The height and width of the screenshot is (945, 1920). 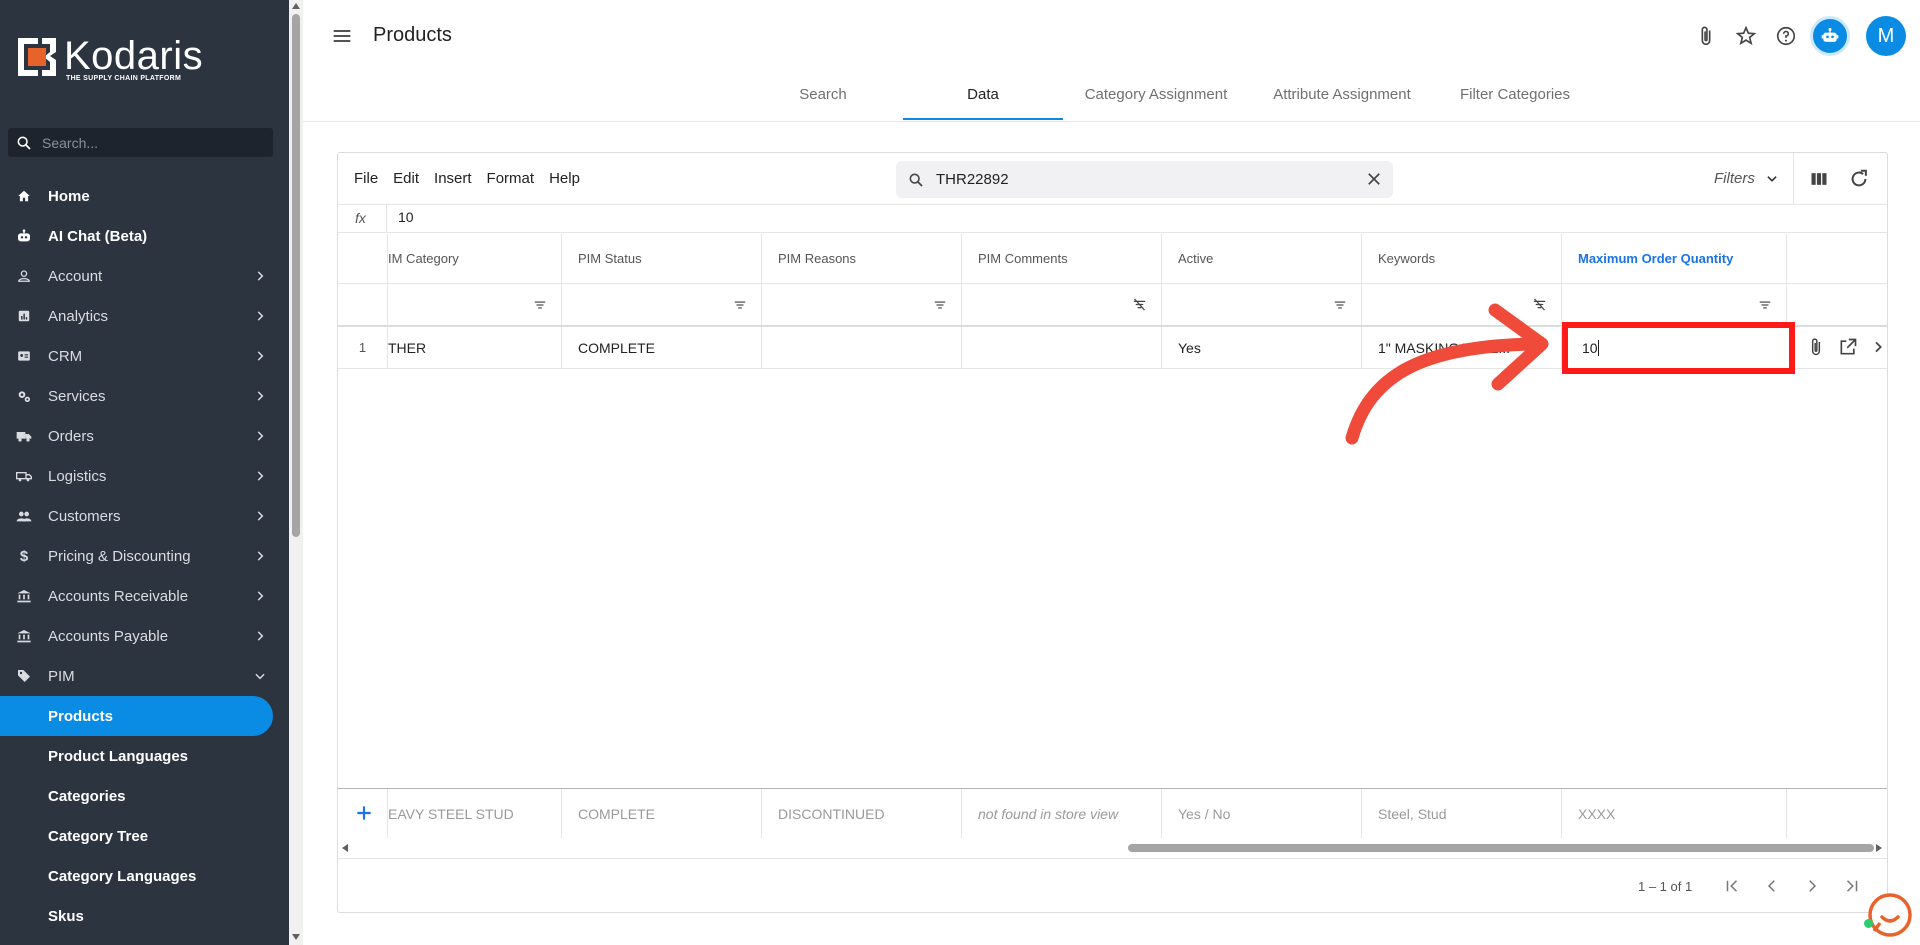 What do you see at coordinates (1674, 258) in the screenshot?
I see `column-header-highlighted: Maximum Order Quantity` at bounding box center [1674, 258].